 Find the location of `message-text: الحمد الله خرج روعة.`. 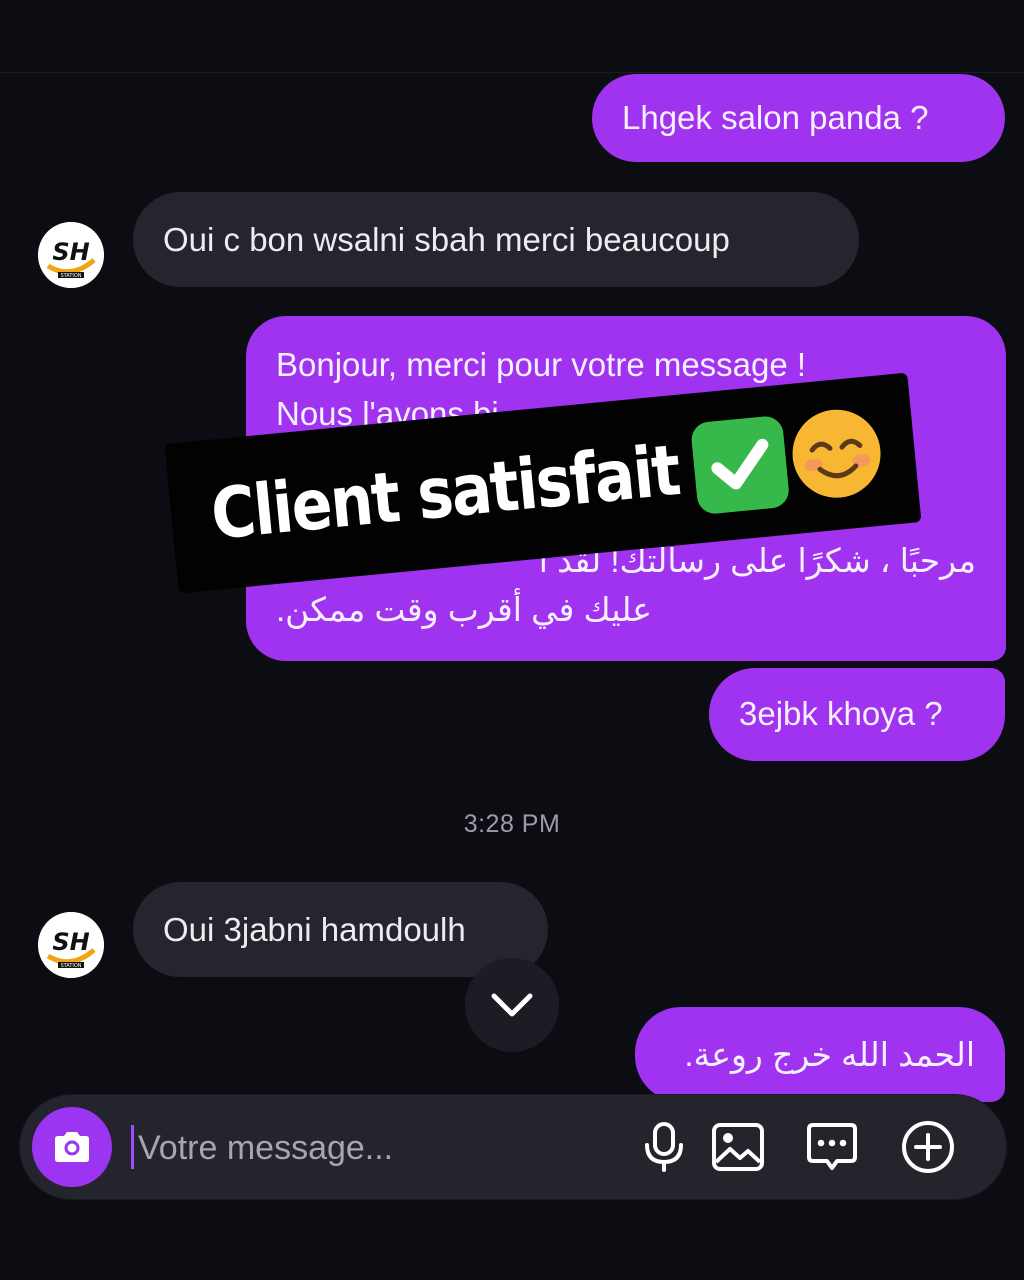

message-text: الحمد الله خرج روعة. is located at coordinates (829, 1054).